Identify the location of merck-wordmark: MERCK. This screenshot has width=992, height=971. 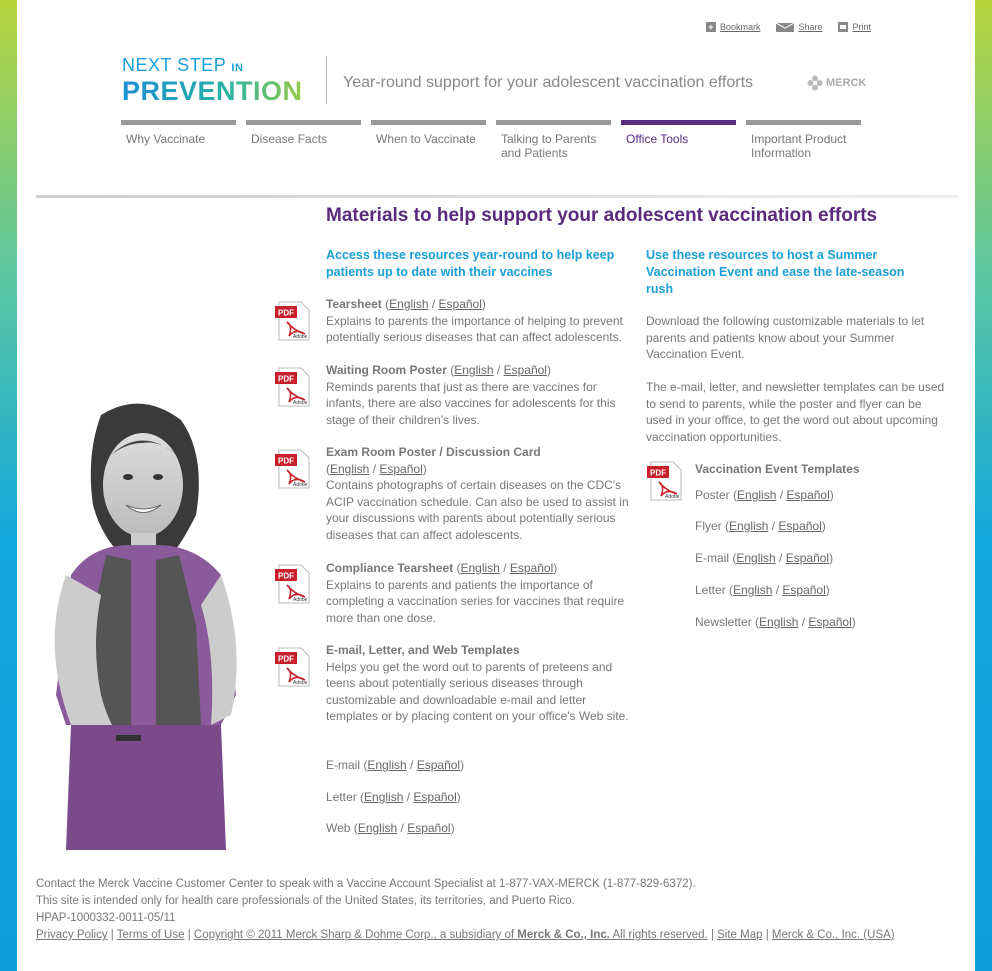
(846, 83).